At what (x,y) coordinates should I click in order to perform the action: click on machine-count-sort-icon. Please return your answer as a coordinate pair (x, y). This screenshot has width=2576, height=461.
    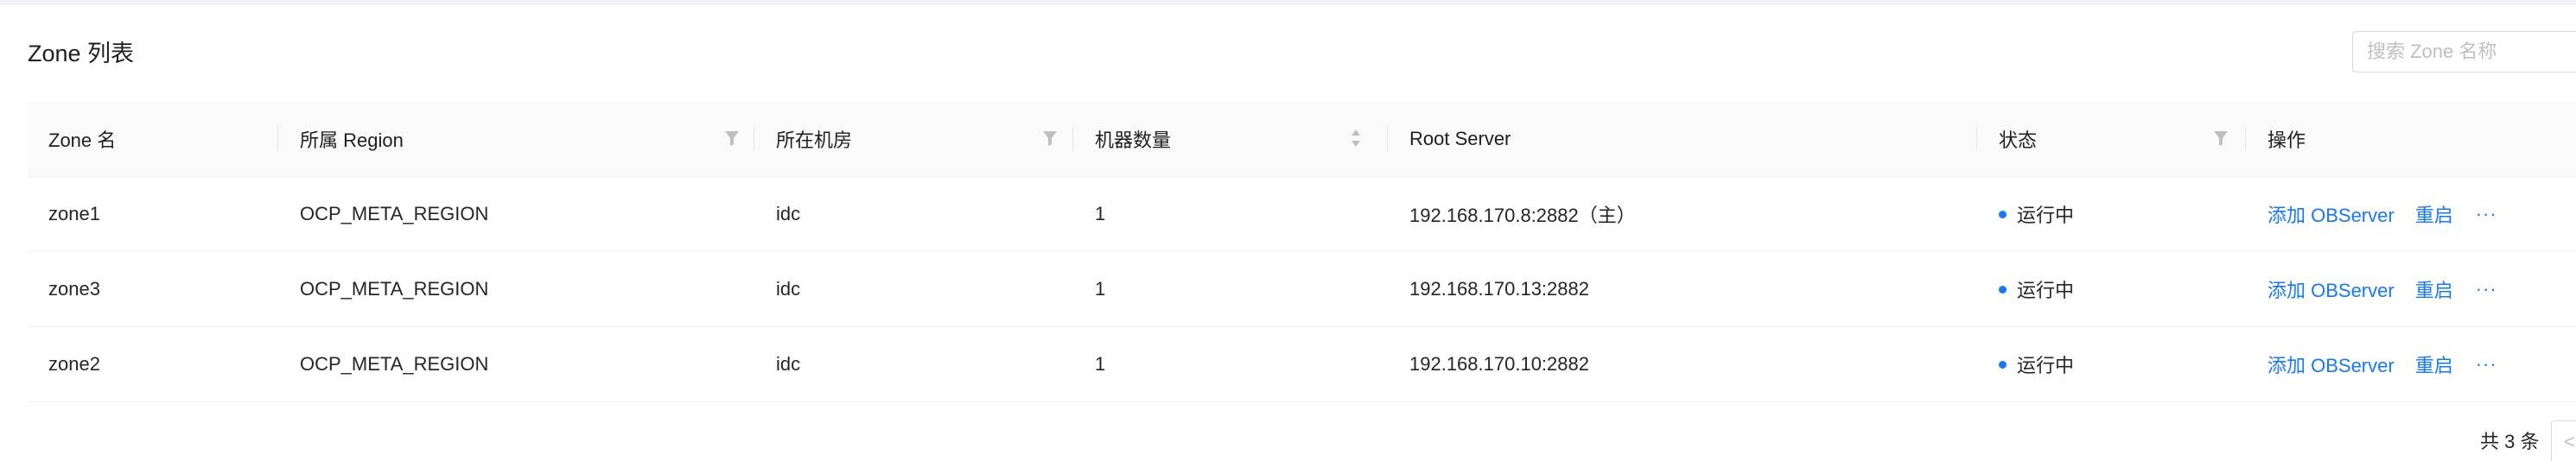
    Looking at the image, I should click on (1356, 138).